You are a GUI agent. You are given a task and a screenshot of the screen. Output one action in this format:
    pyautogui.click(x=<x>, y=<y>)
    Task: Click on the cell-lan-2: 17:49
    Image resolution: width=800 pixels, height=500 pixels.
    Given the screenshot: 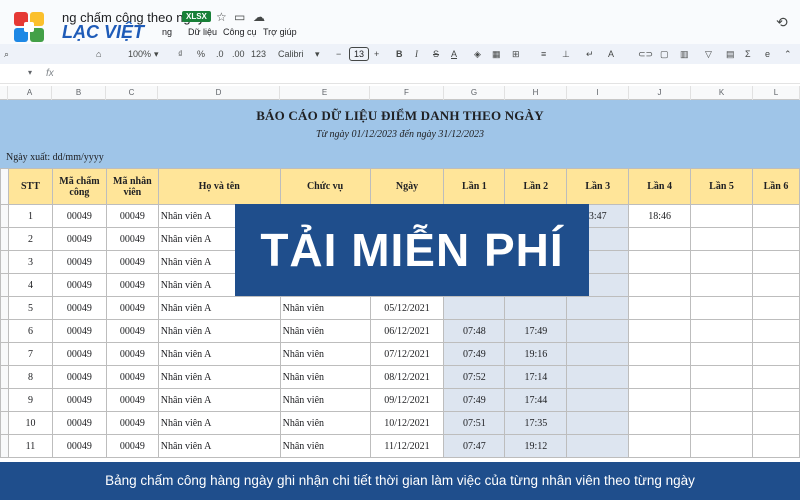 What is the action you would take?
    pyautogui.click(x=536, y=331)
    